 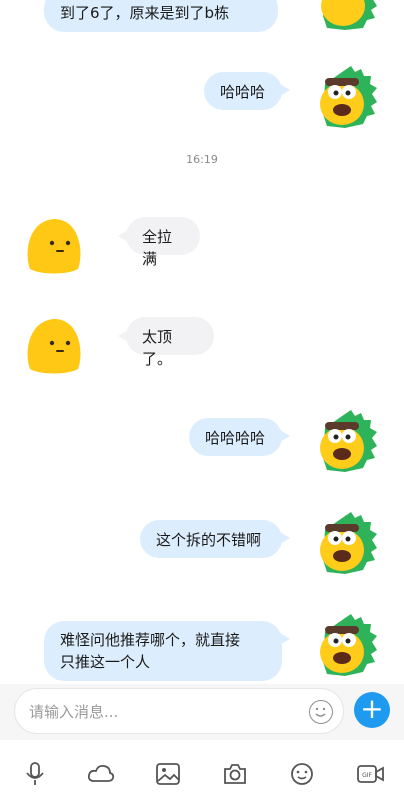 What do you see at coordinates (168, 773) in the screenshot?
I see `image-icon` at bounding box center [168, 773].